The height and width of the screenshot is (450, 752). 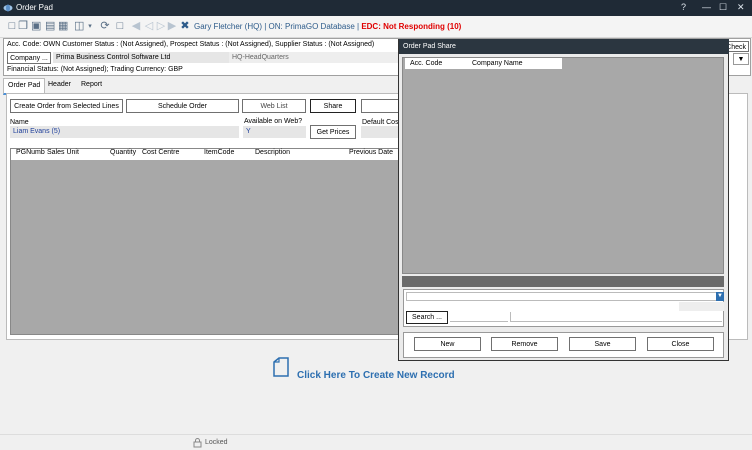 What do you see at coordinates (426, 63) in the screenshot?
I see `column-header: Acc. Code` at bounding box center [426, 63].